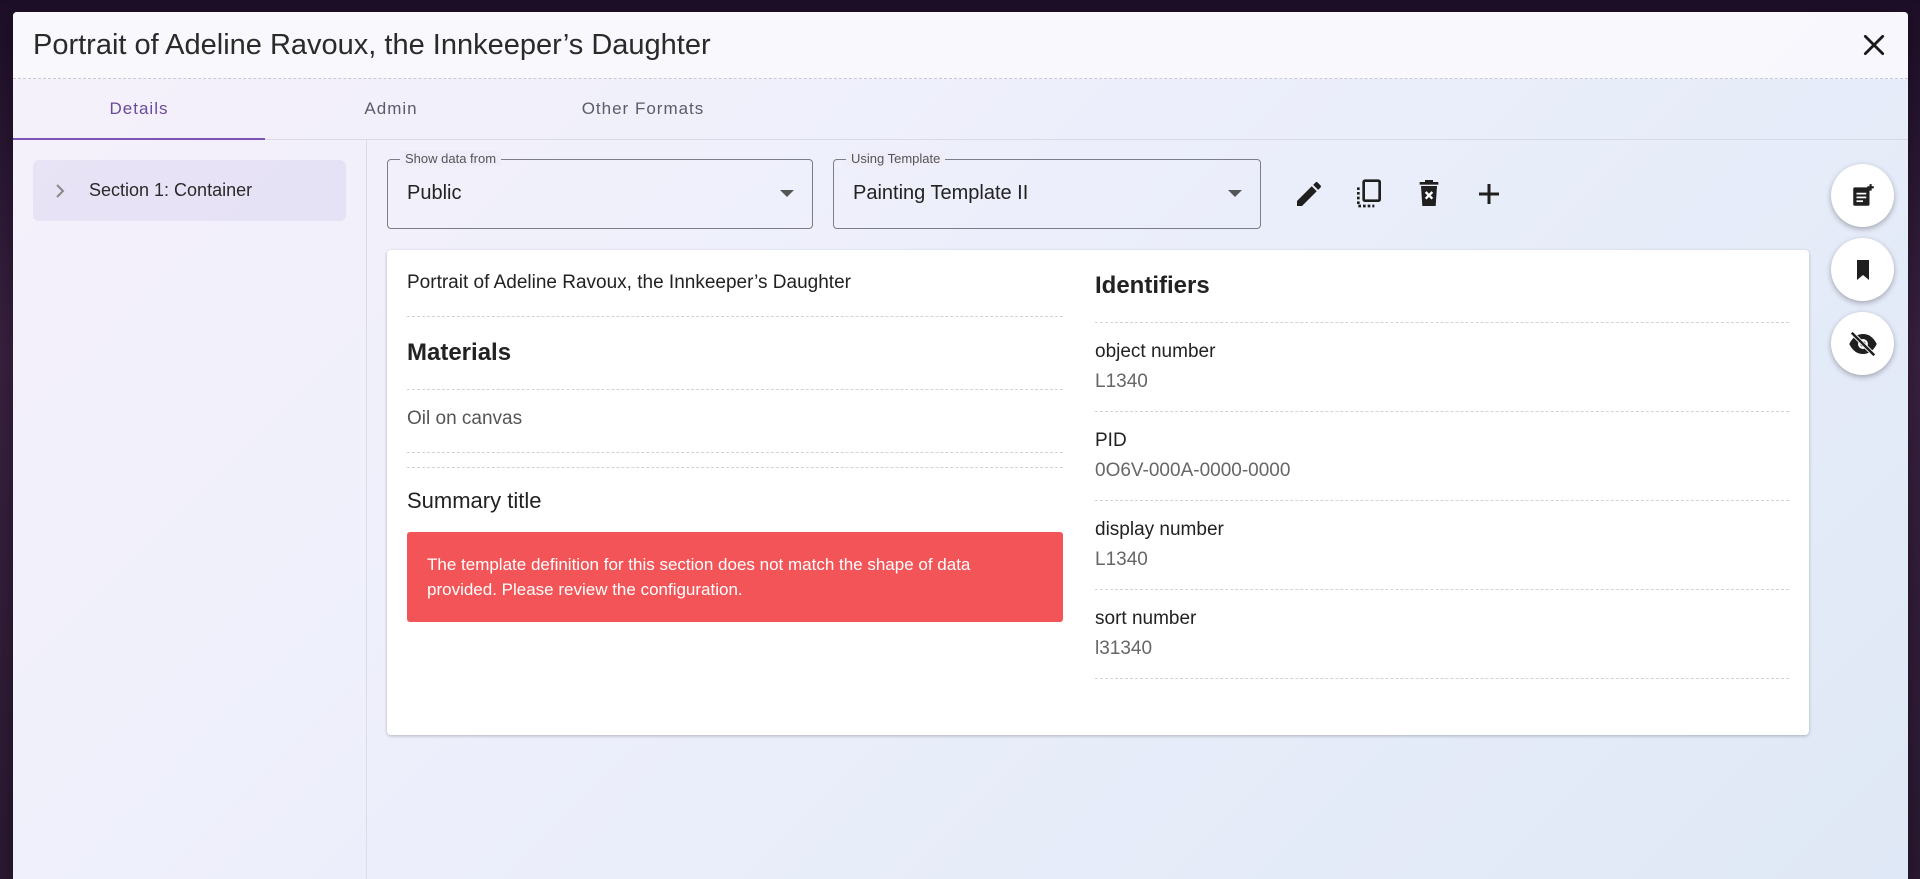 The width and height of the screenshot is (1920, 879). Describe the element at coordinates (1047, 189) in the screenshot. I see `using-template-select: Using Template Painting Template II` at that location.